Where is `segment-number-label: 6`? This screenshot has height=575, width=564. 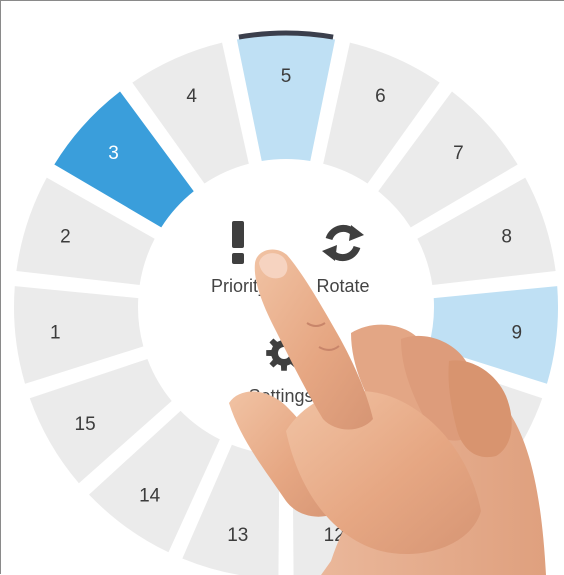 segment-number-label: 6 is located at coordinates (380, 96).